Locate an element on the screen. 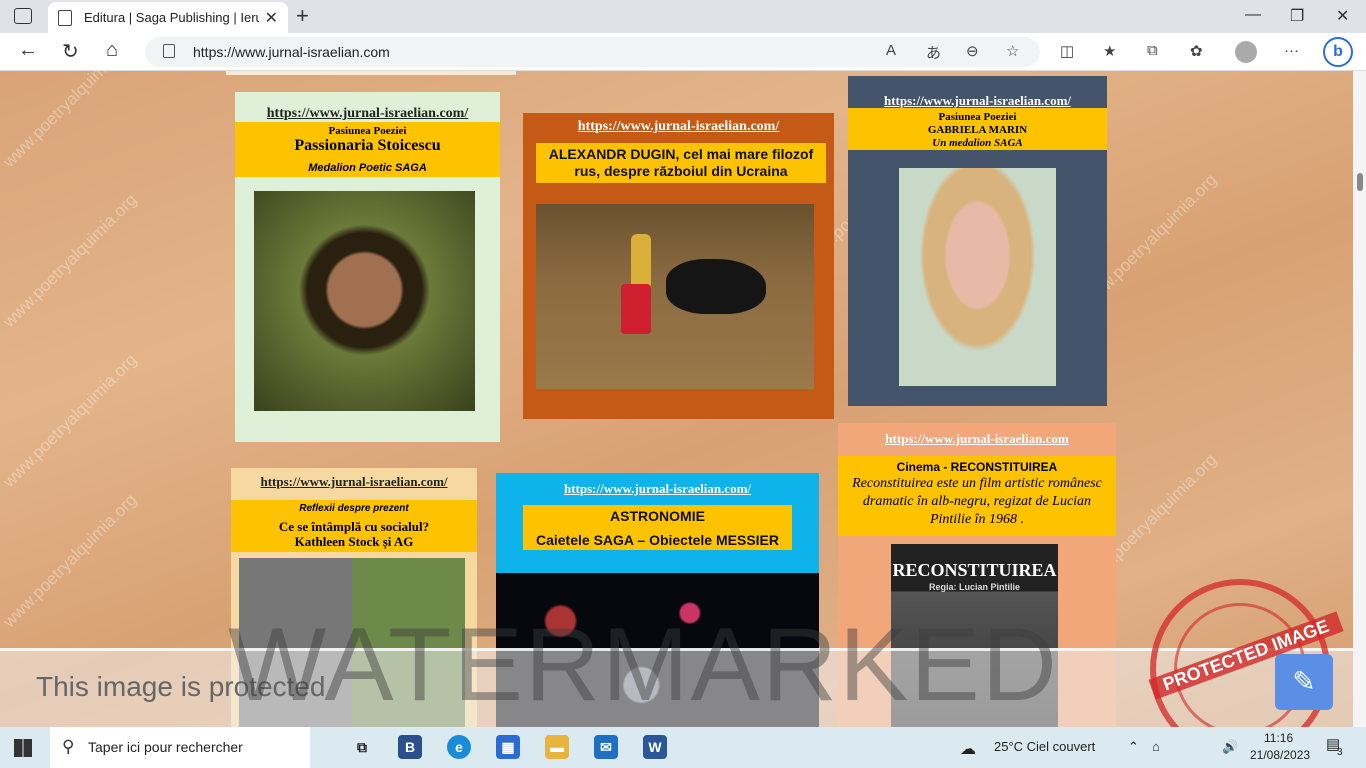 Image resolution: width=1366 pixels, height=768 pixels. card-title: ASTRONOMIE is located at coordinates (657, 516).